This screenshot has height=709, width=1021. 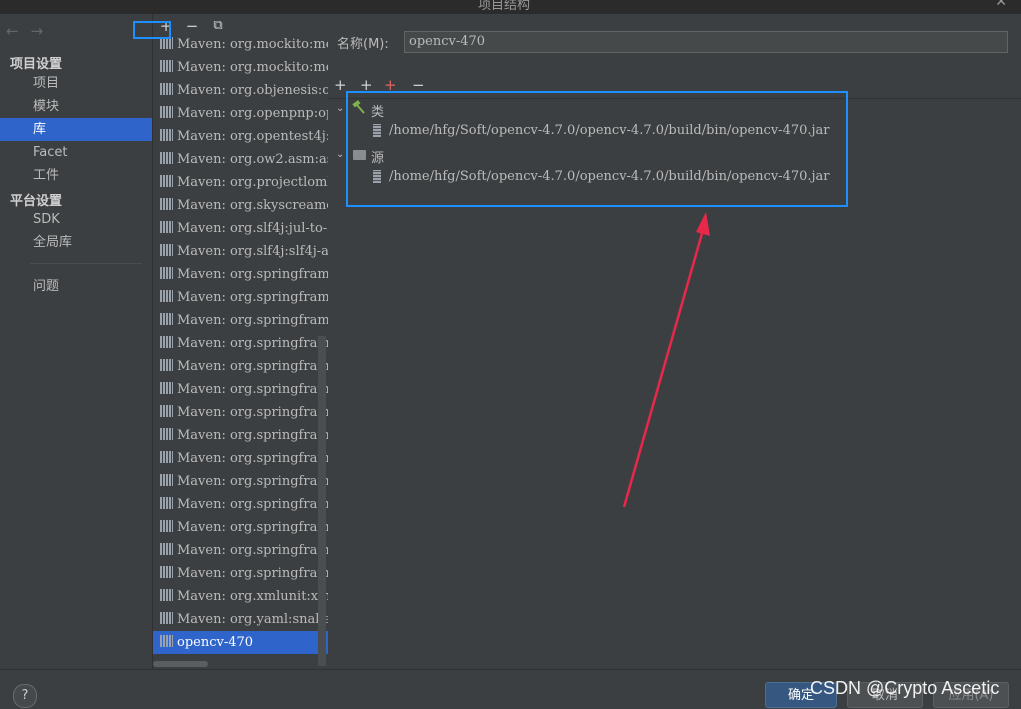 I want to click on csdn-watermark: CSDN @Crypto Ascetic, so click(x=905, y=688).